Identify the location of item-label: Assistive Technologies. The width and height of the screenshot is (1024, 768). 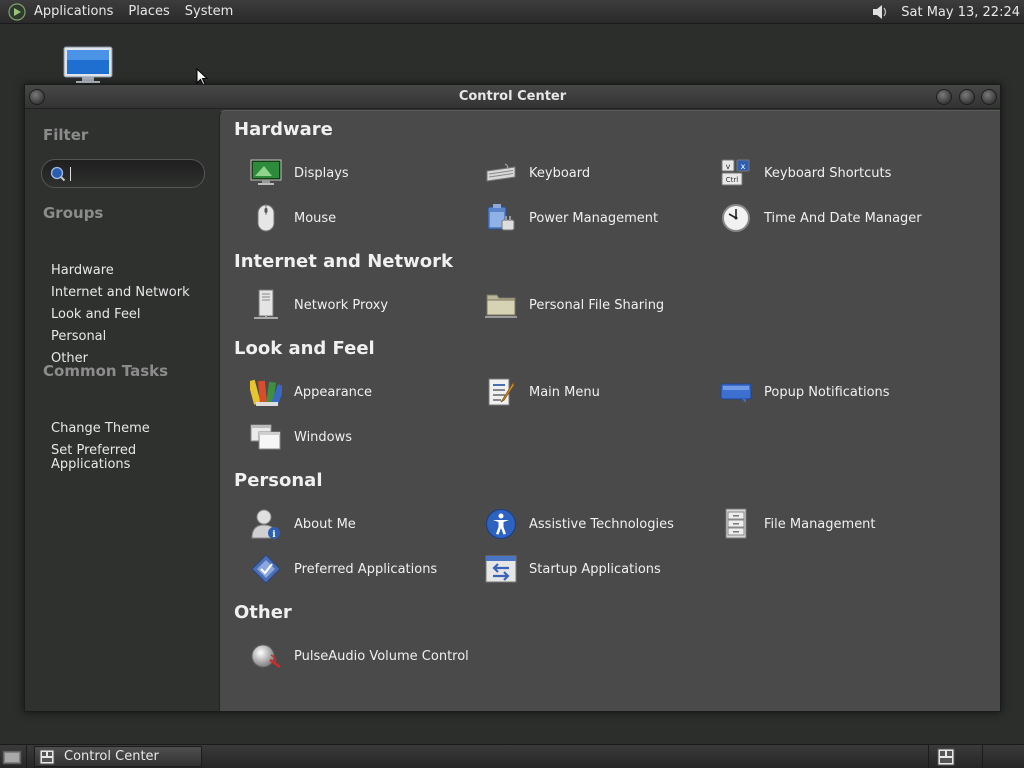
(601, 524).